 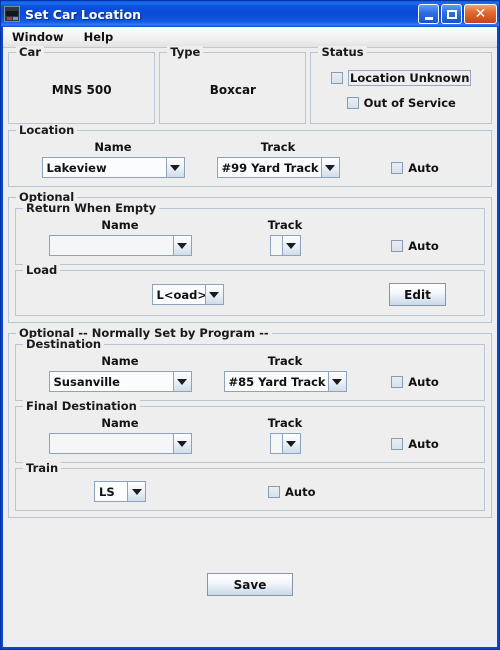 What do you see at coordinates (285, 361) in the screenshot?
I see `destination-track-header: Track` at bounding box center [285, 361].